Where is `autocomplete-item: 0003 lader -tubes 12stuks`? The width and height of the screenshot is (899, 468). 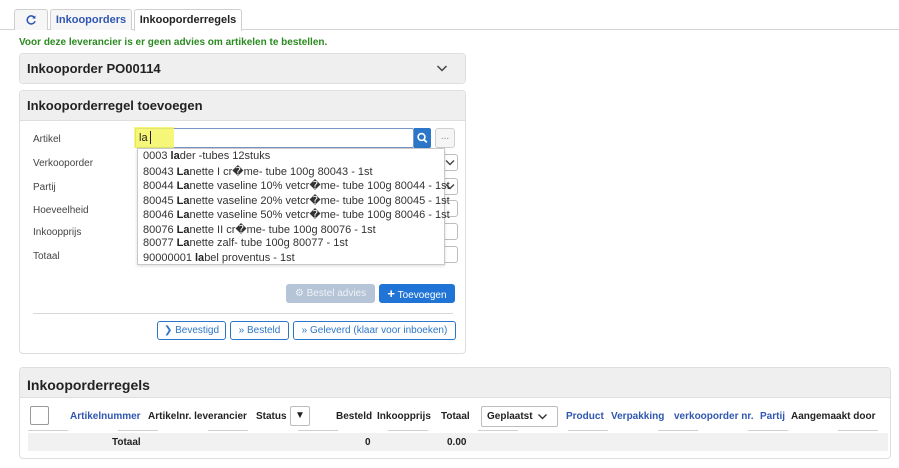 autocomplete-item: 0003 lader -tubes 12stuks is located at coordinates (206, 156).